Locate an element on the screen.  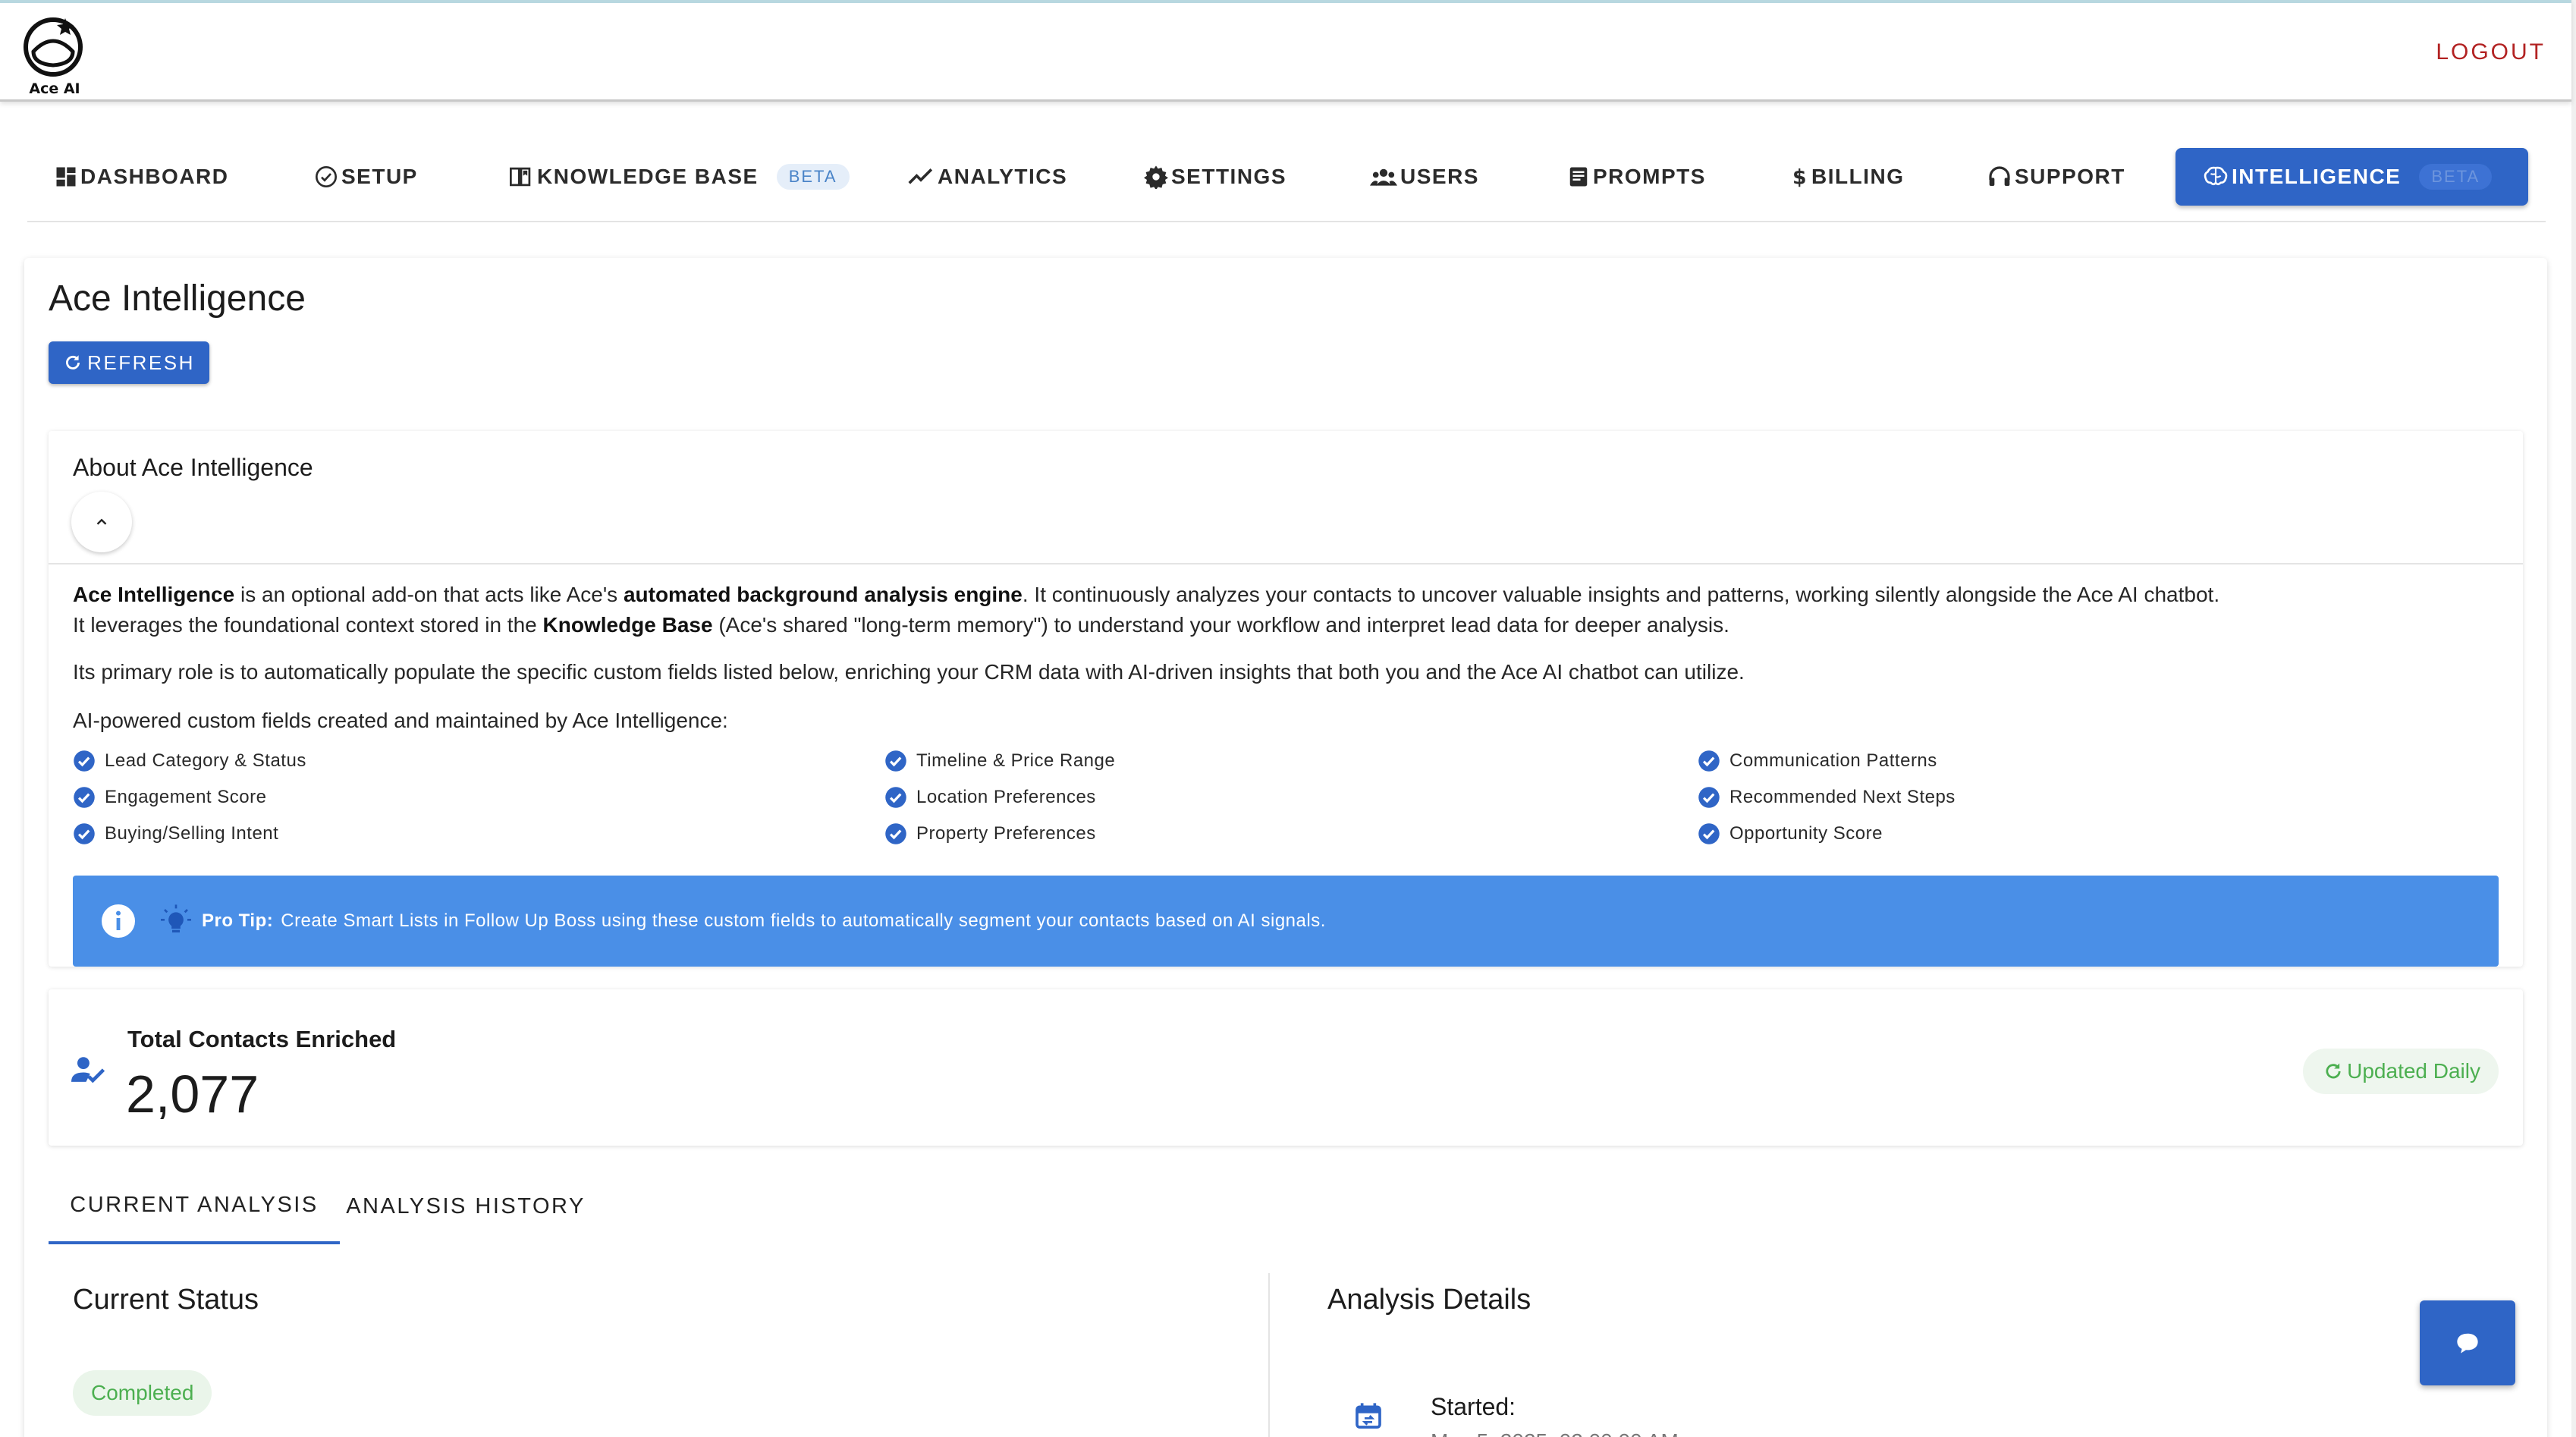
nav-item-support: SUPPORT is located at coordinates (2056, 177).